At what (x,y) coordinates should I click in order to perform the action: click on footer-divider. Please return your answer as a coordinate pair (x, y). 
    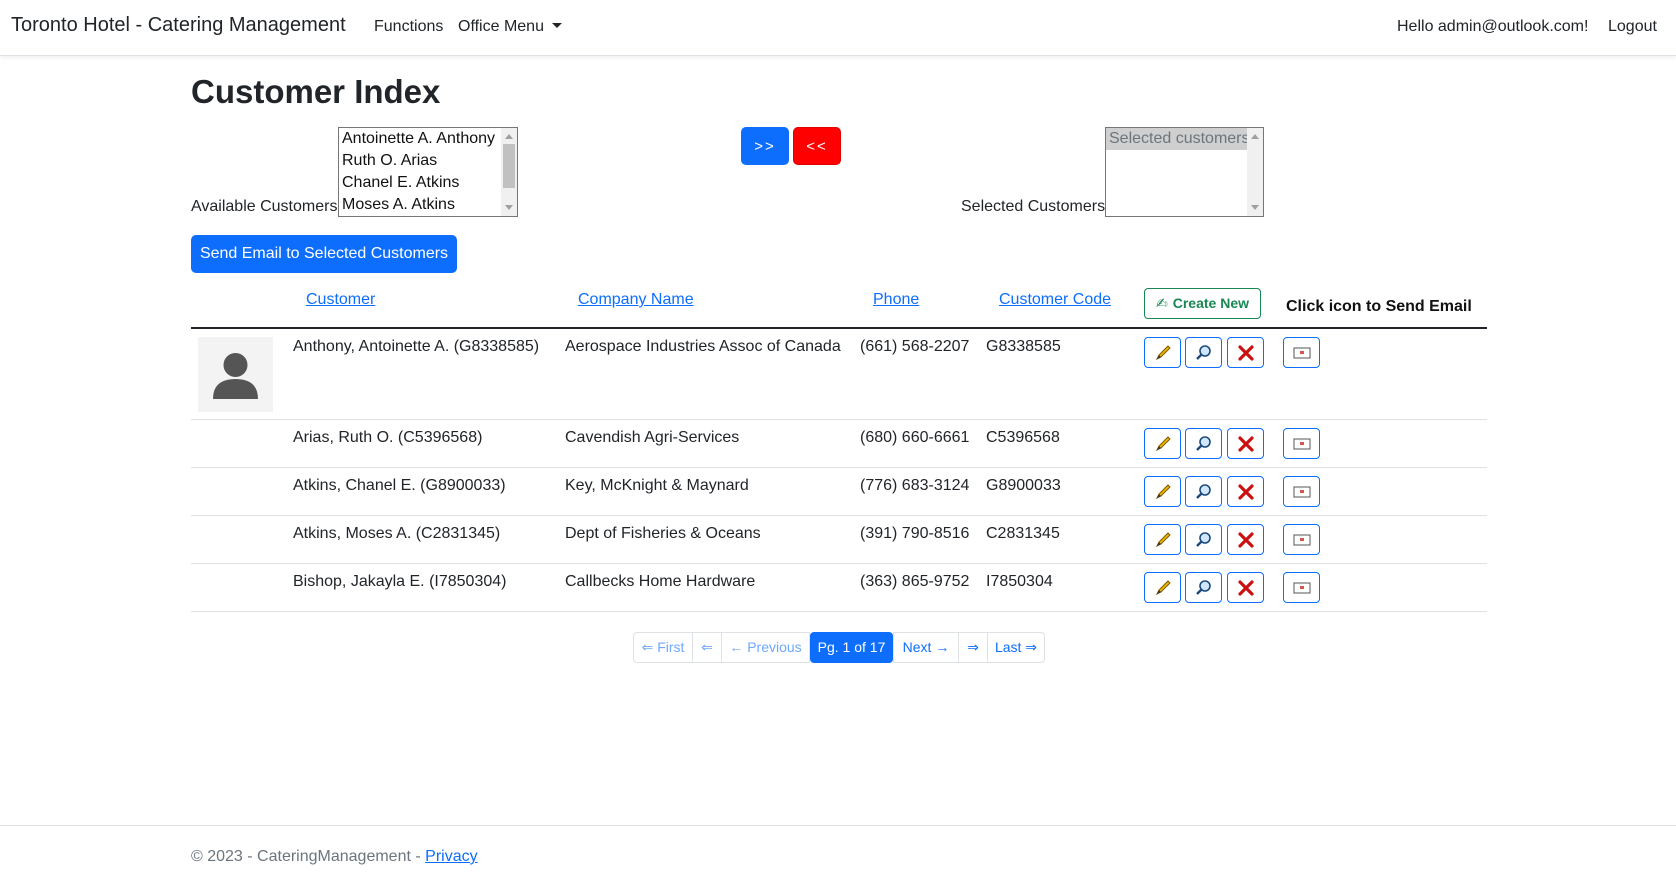
    Looking at the image, I should click on (838, 825).